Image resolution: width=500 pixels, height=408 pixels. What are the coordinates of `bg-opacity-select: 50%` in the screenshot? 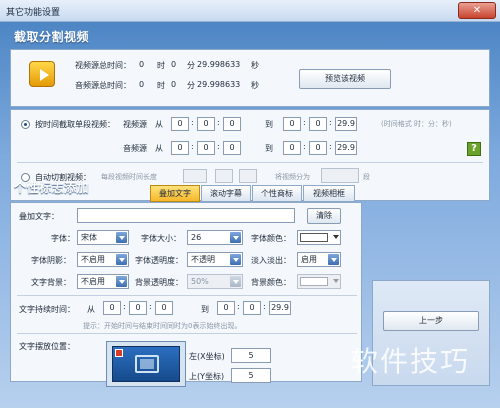 It's located at (215, 281).